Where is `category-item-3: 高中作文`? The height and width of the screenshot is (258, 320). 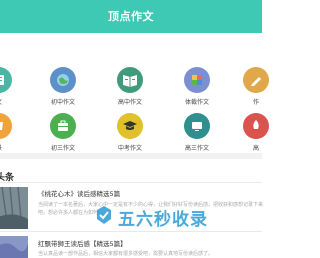 category-item-3: 高中作文 is located at coordinates (130, 86).